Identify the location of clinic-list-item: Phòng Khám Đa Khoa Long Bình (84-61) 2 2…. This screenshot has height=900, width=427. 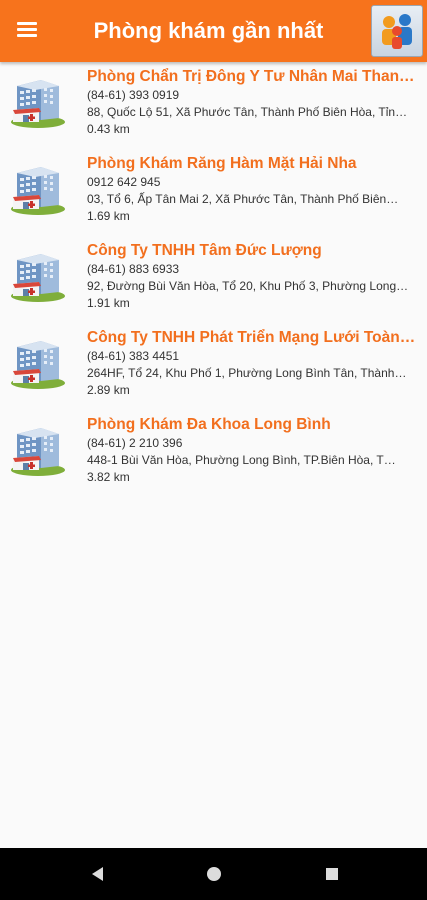
(213, 455).